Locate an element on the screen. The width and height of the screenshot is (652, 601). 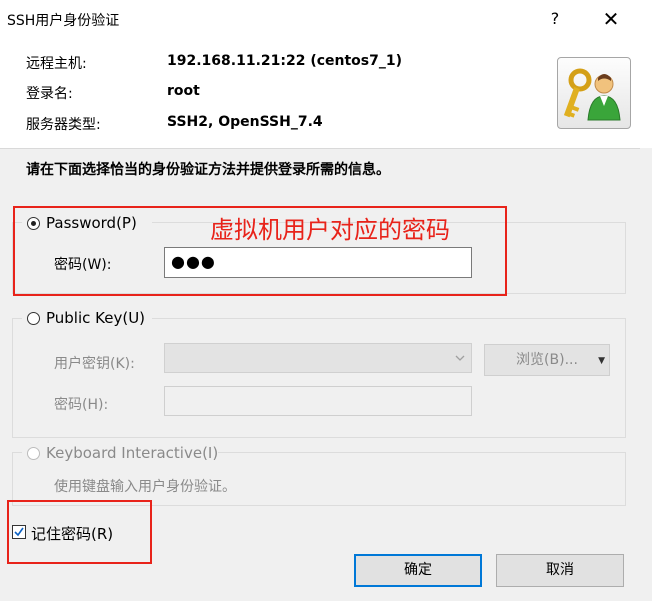
browse-button: 浏览(B)... ▼ is located at coordinates (547, 360).